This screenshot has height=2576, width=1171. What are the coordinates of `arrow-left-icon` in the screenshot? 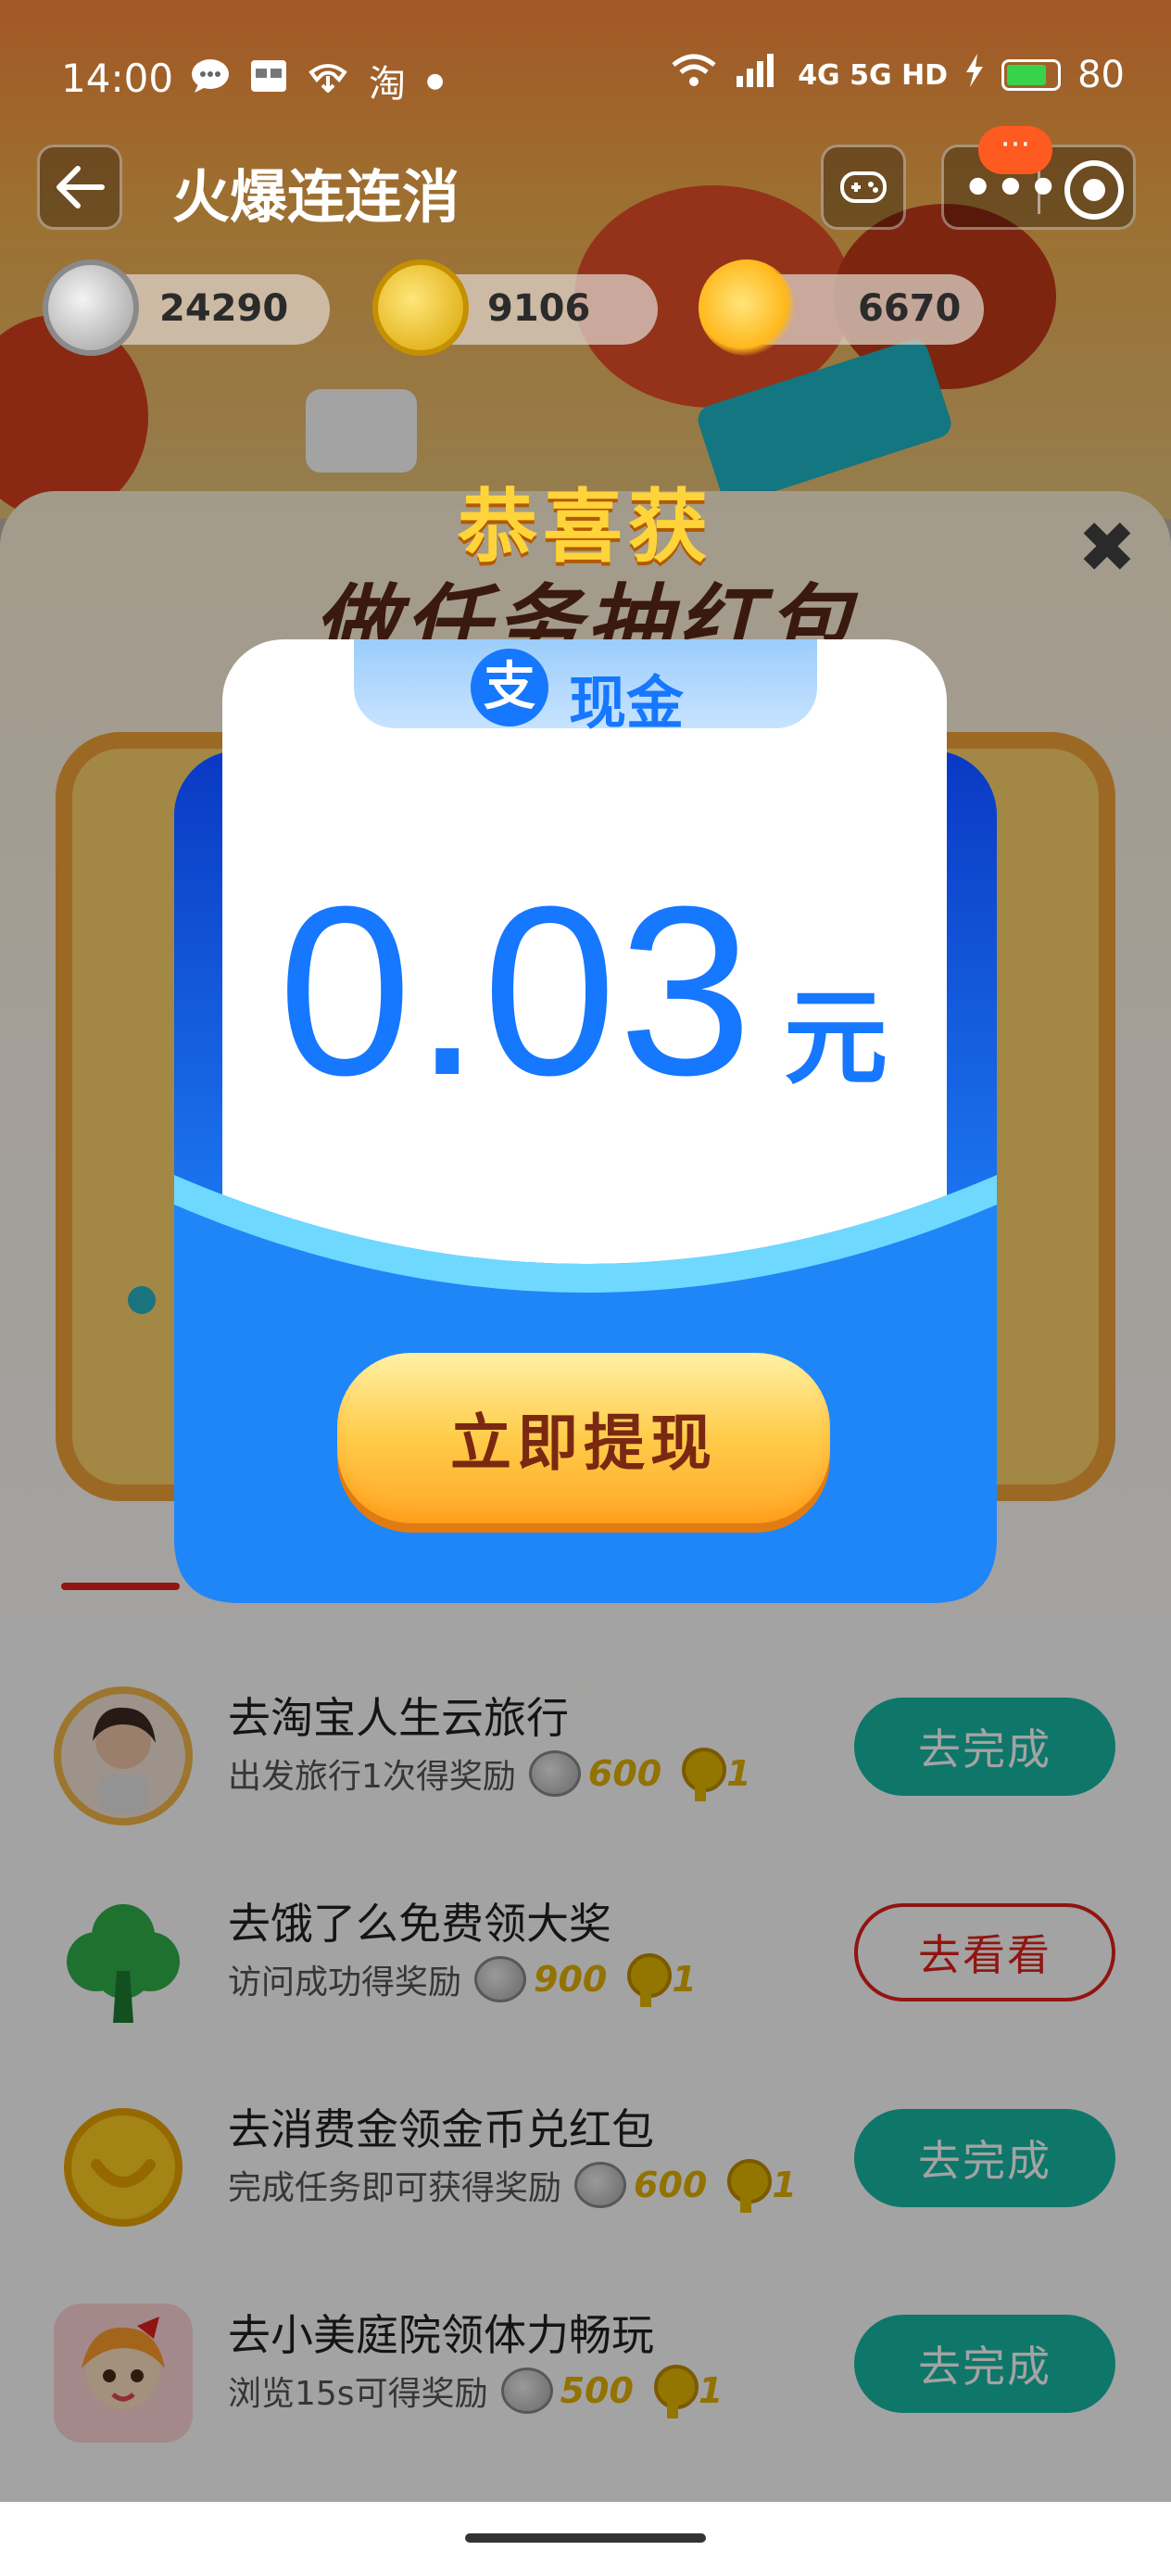 It's located at (81, 187).